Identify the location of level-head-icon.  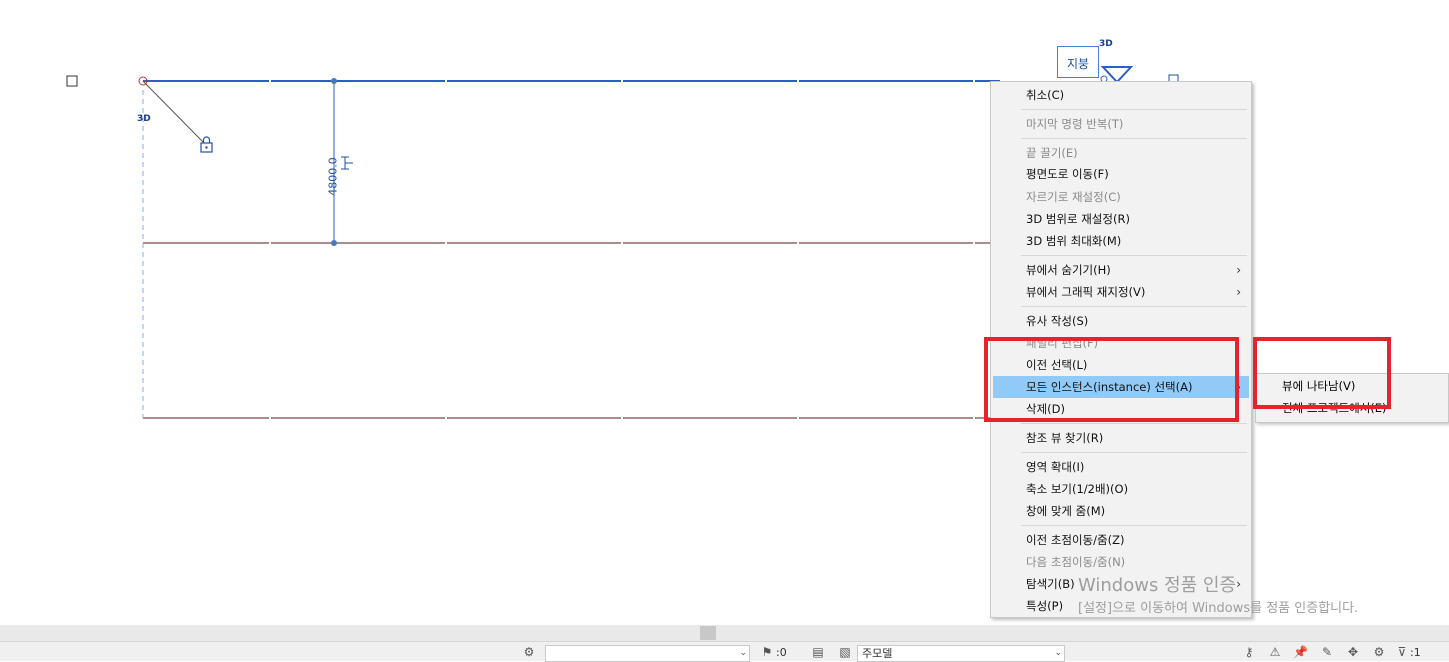
(1117, 75).